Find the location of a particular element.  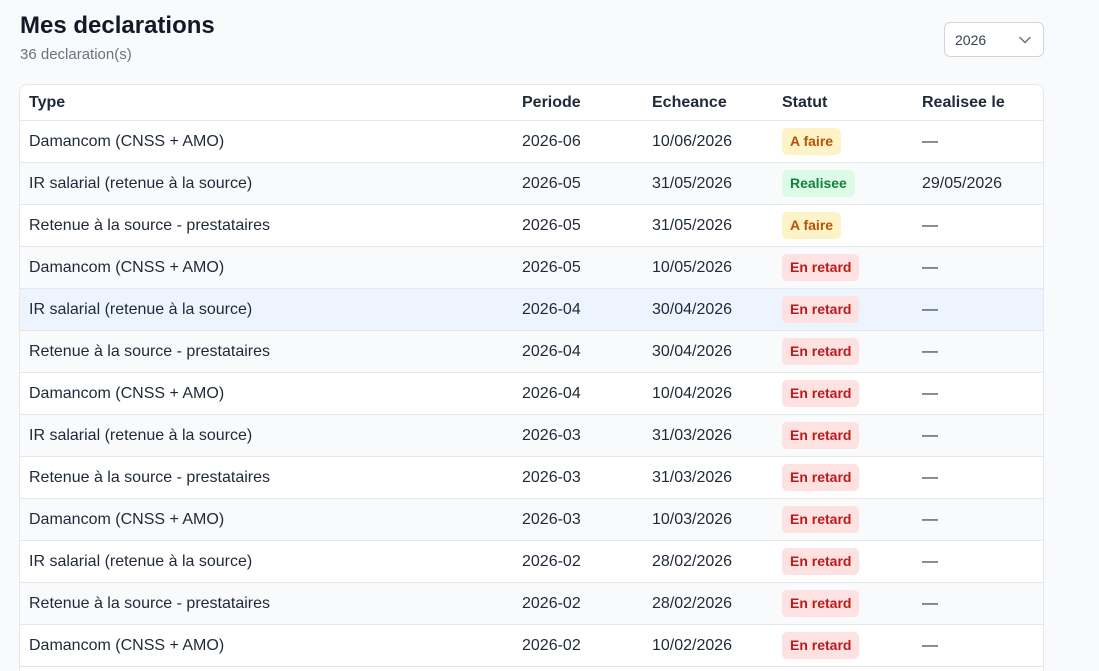

year-select-value: 2026 is located at coordinates (971, 39).